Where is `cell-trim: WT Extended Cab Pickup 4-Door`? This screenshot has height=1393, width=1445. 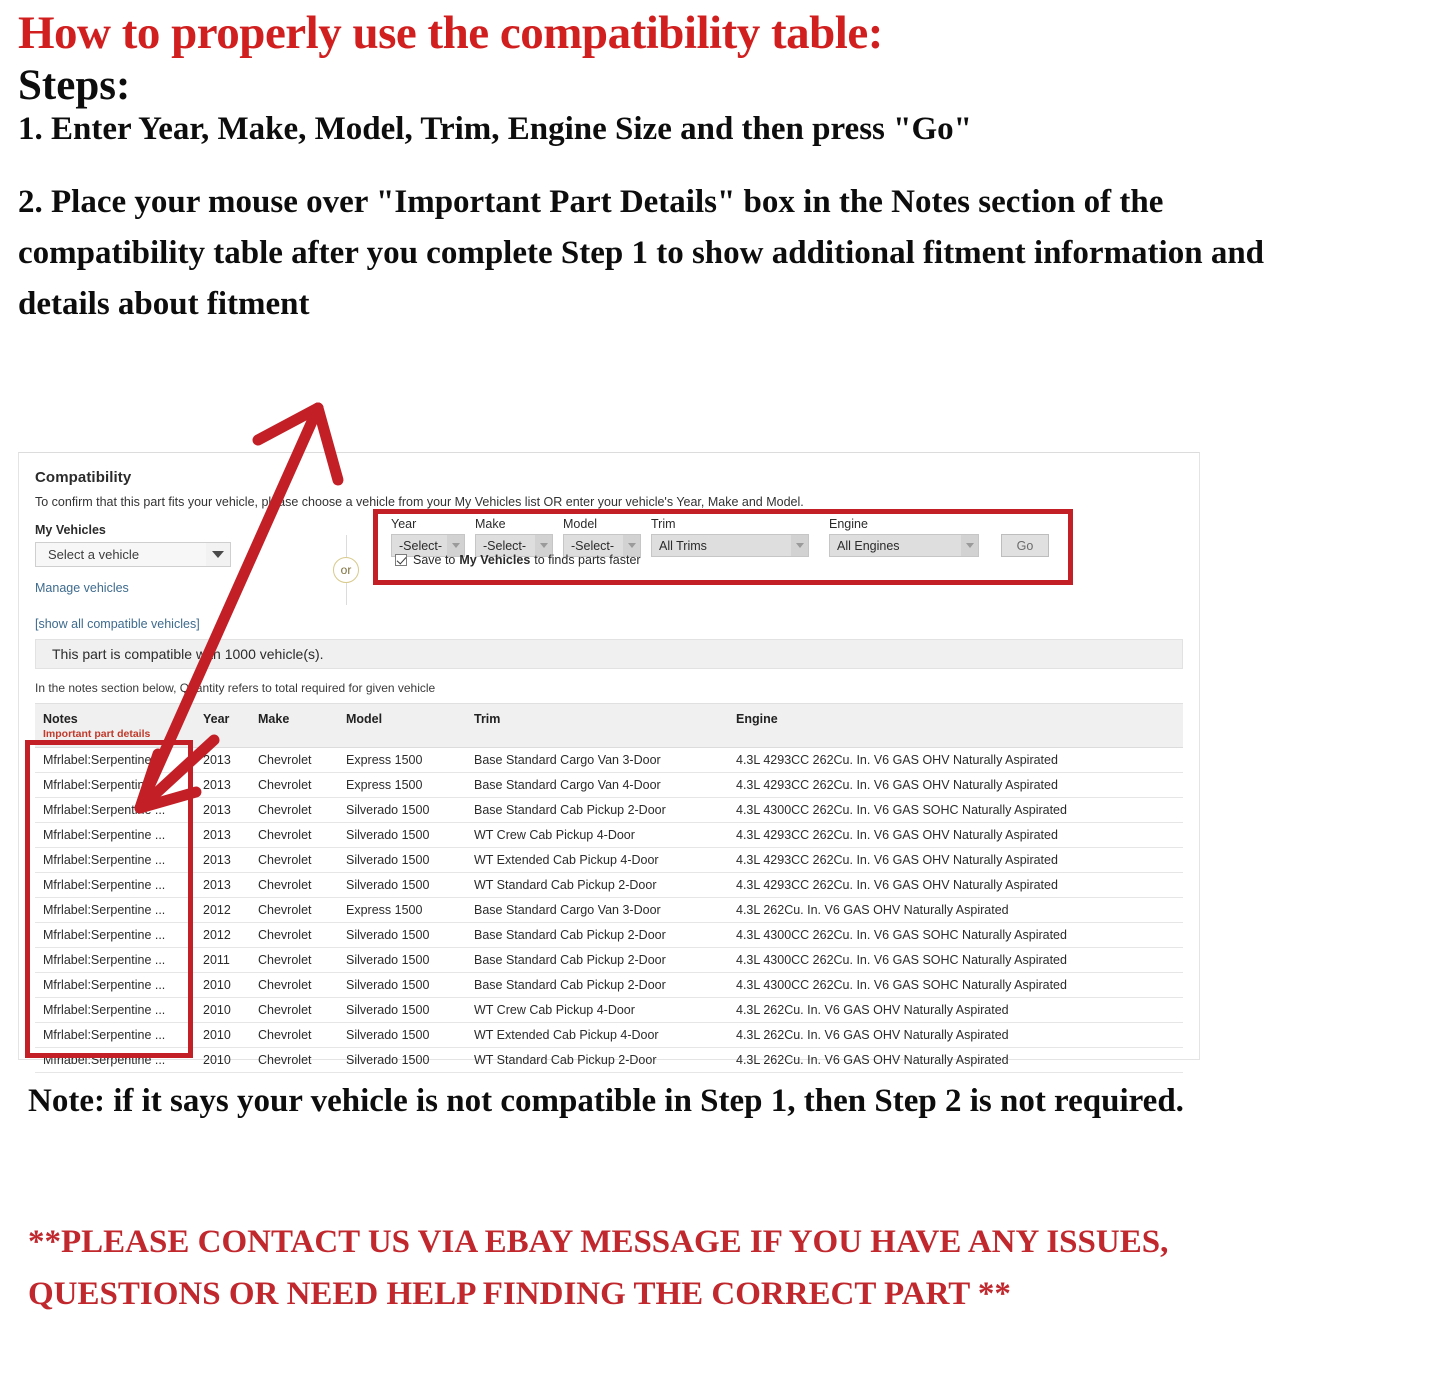
cell-trim: WT Extended Cab Pickup 4-Door is located at coordinates (597, 1035).